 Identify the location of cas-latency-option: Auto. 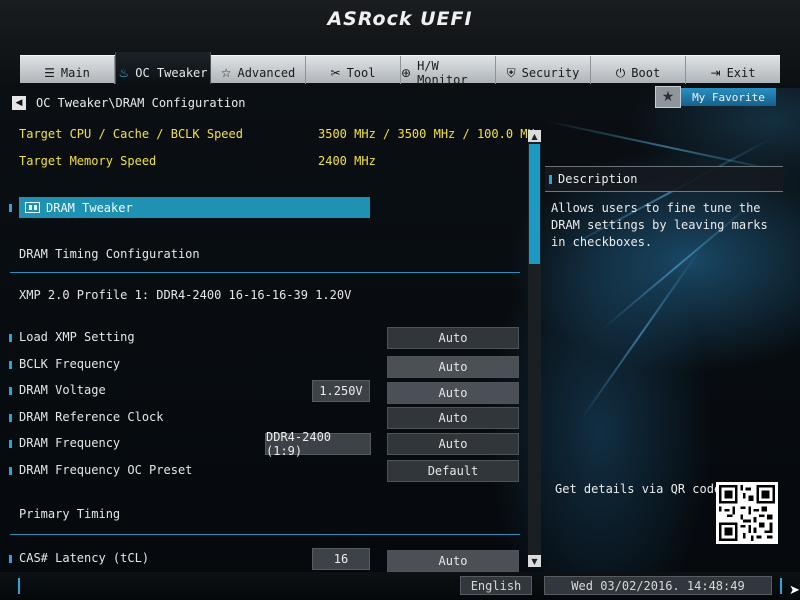
(453, 561).